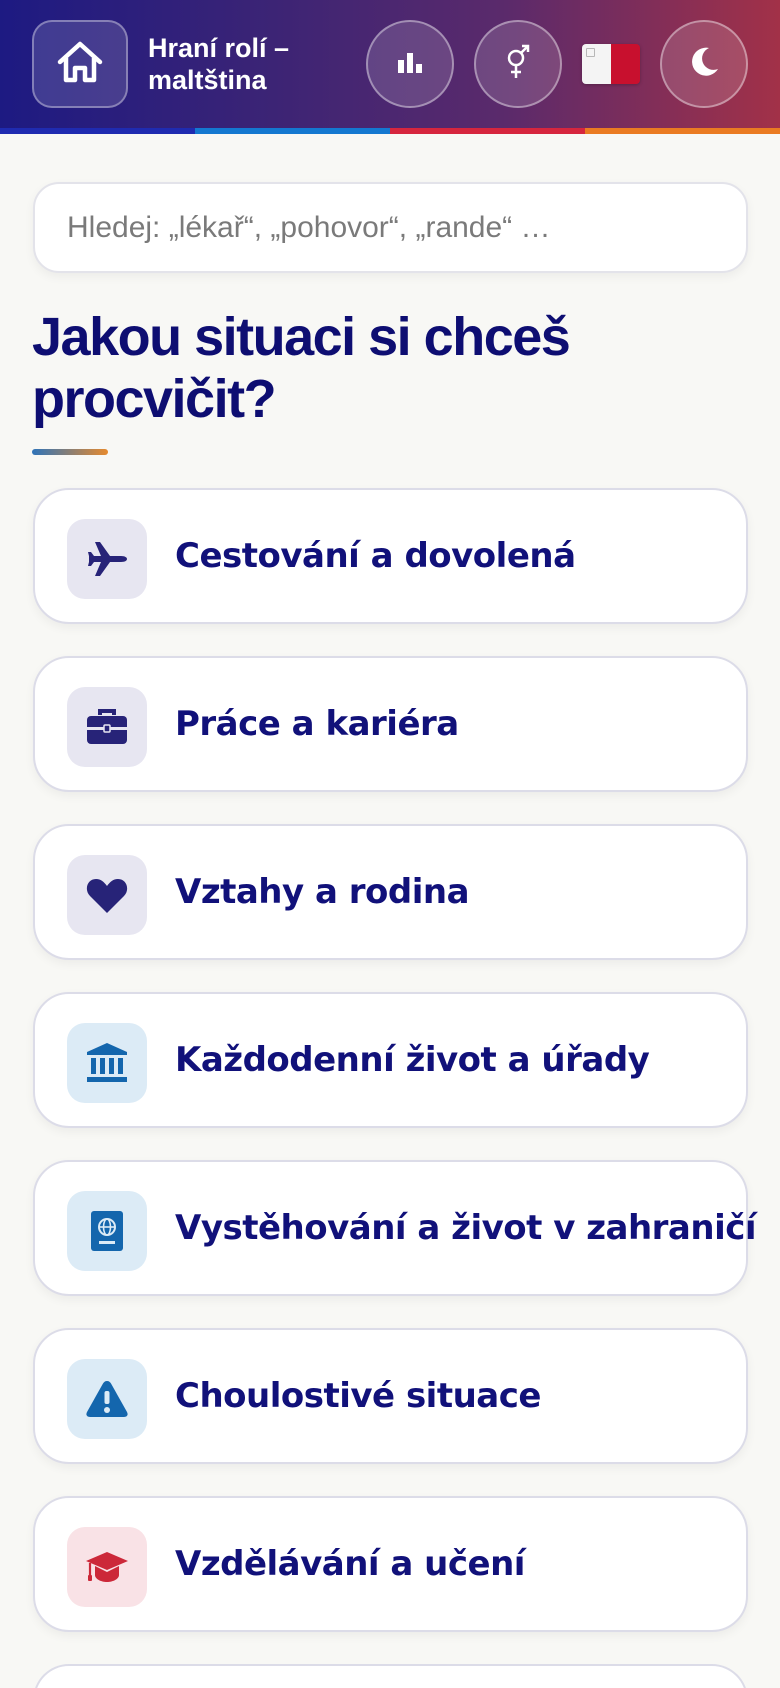 The image size is (780, 1688). Describe the element at coordinates (390, 131) in the screenshot. I see `header-color-stripe` at that location.